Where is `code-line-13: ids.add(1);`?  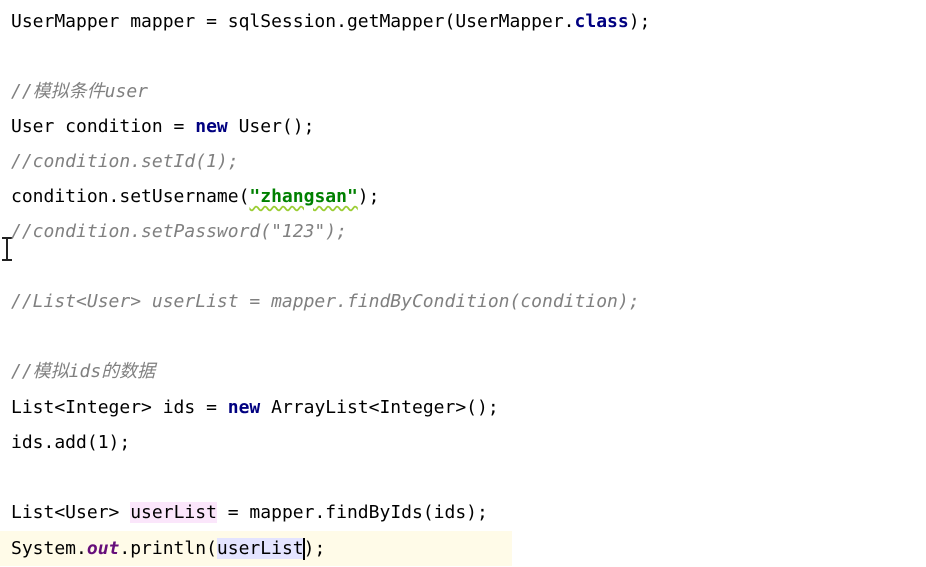
code-line-13: ids.add(1); is located at coordinates (70, 442).